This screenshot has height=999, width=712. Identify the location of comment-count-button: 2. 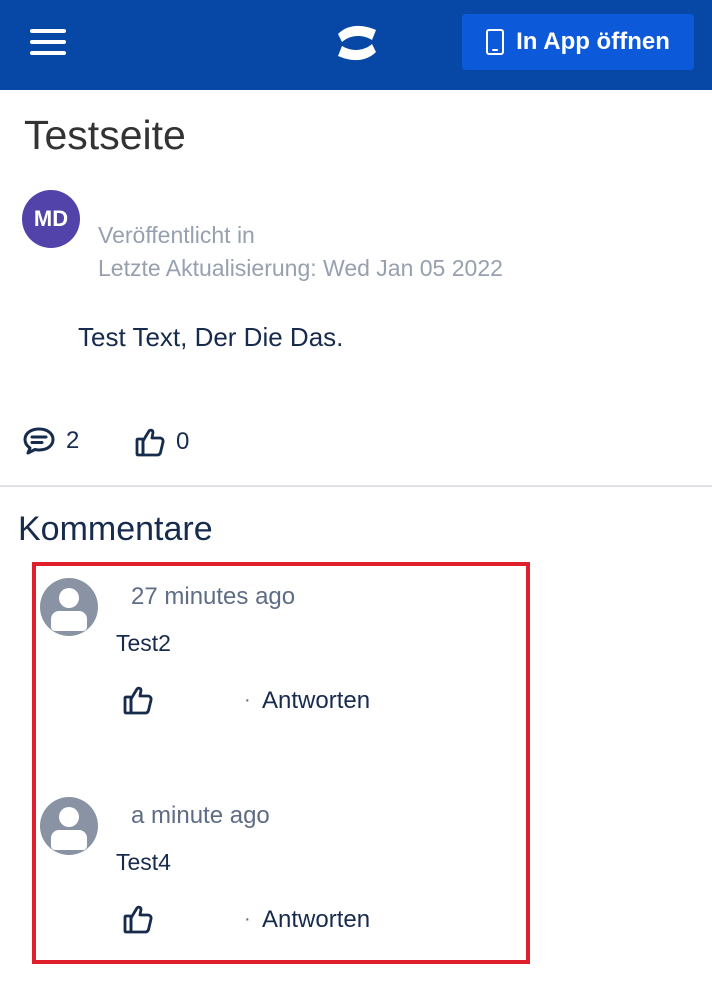
(50, 441).